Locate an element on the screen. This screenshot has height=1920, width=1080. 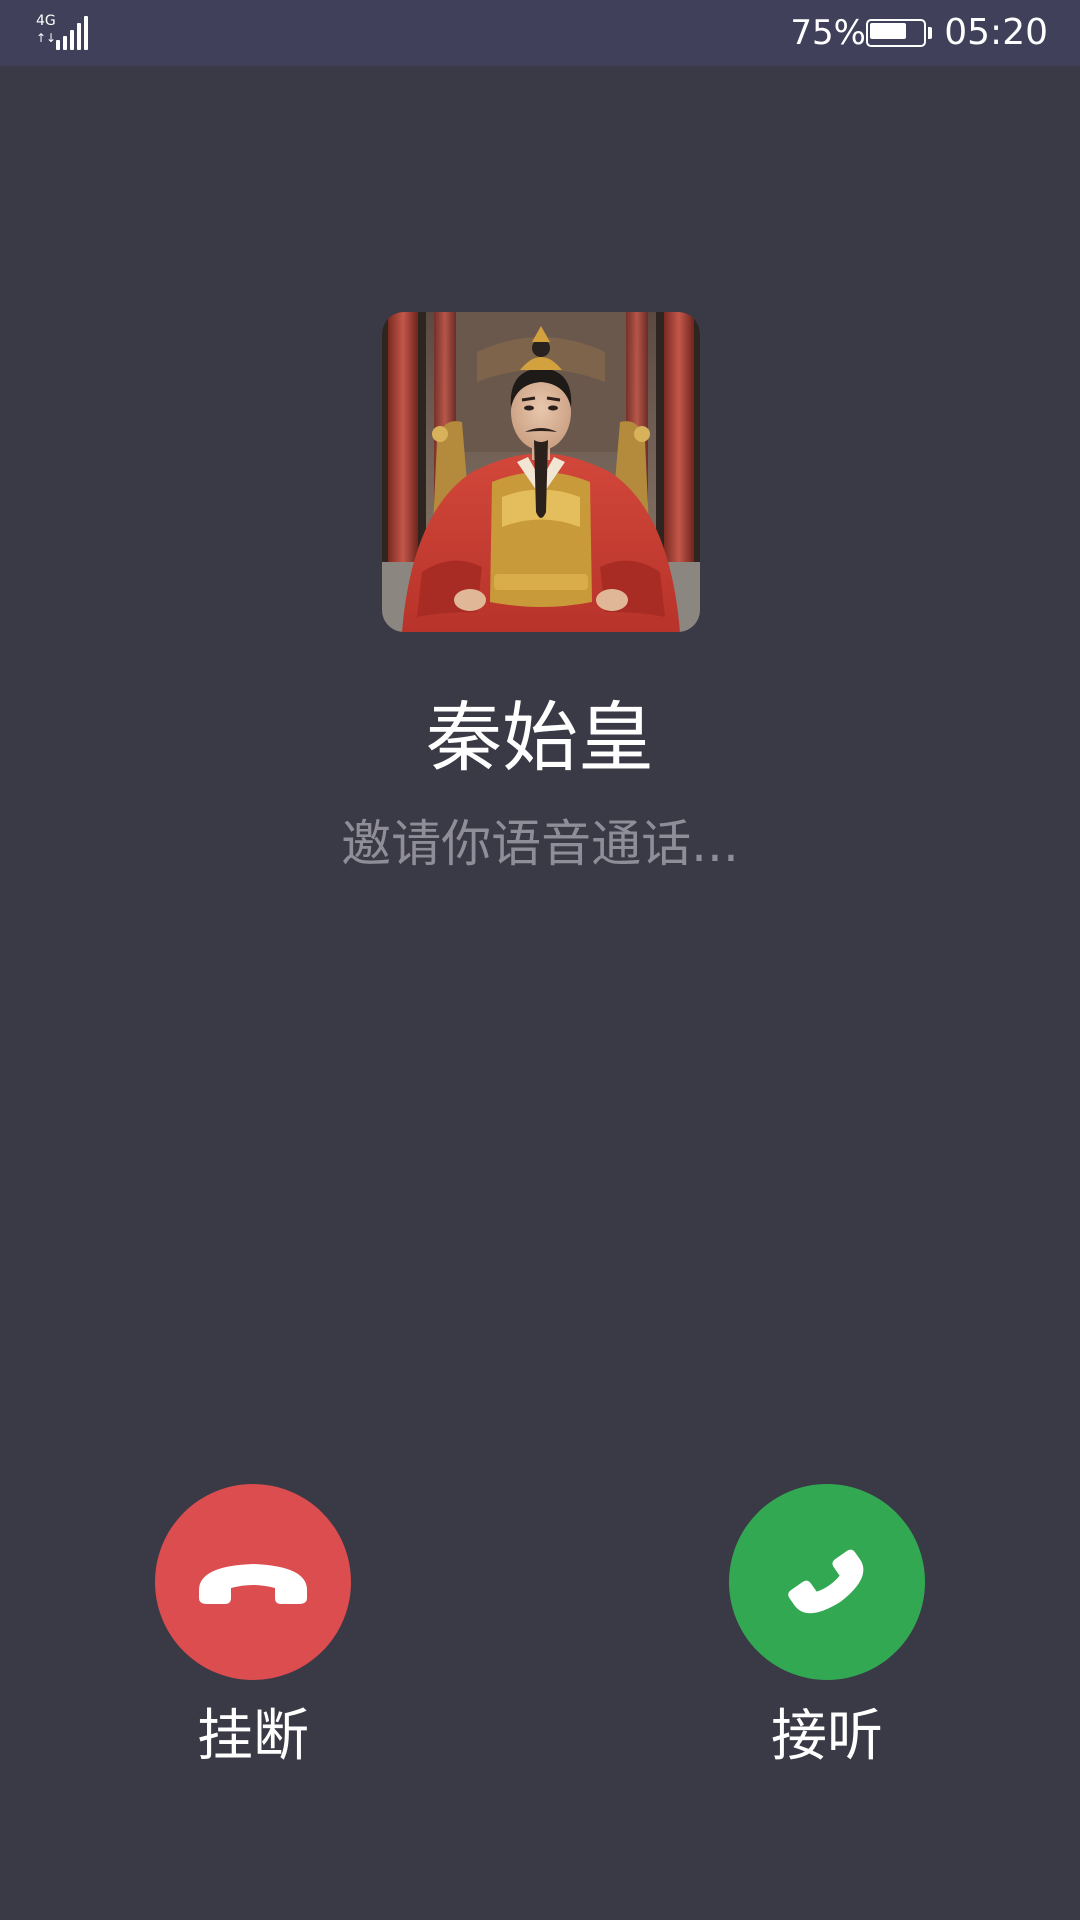
status-time: 05:20 is located at coordinates (996, 32).